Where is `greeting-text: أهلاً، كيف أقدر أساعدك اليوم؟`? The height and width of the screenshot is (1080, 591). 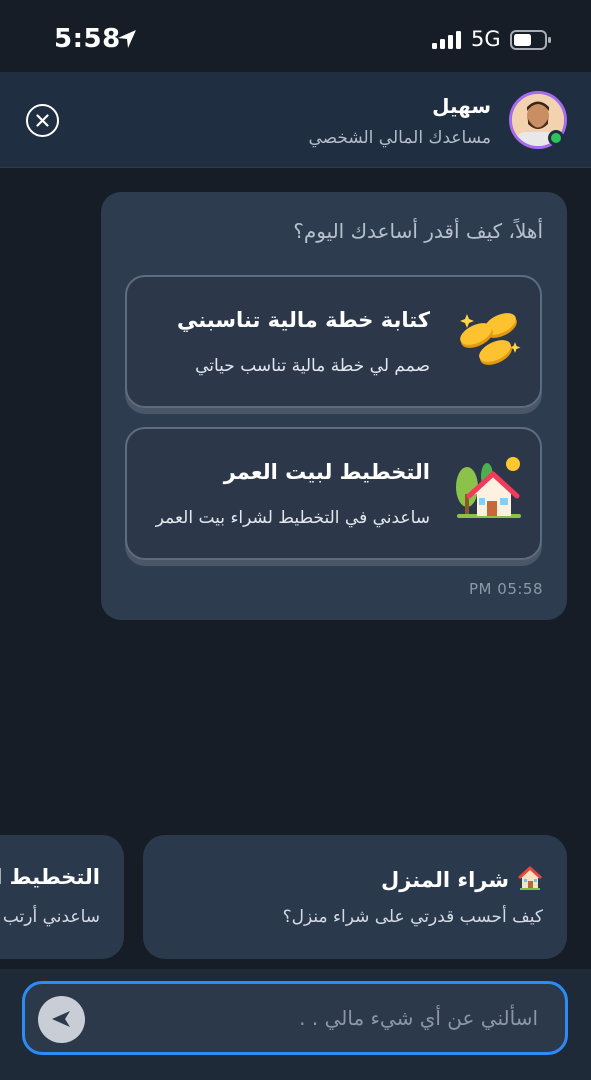
greeting-text: أهلاً، كيف أقدر أساعدك اليوم؟ is located at coordinates (418, 231).